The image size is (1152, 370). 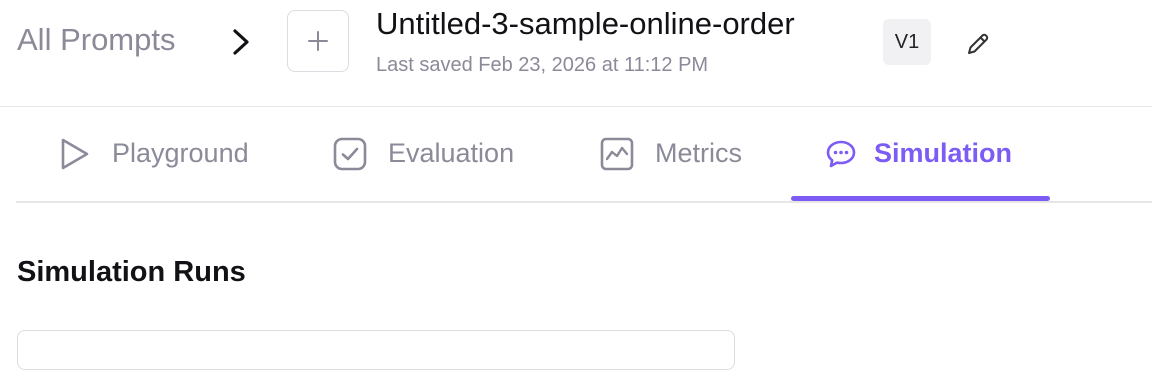 I want to click on tab-playground: Playground, so click(x=152, y=153).